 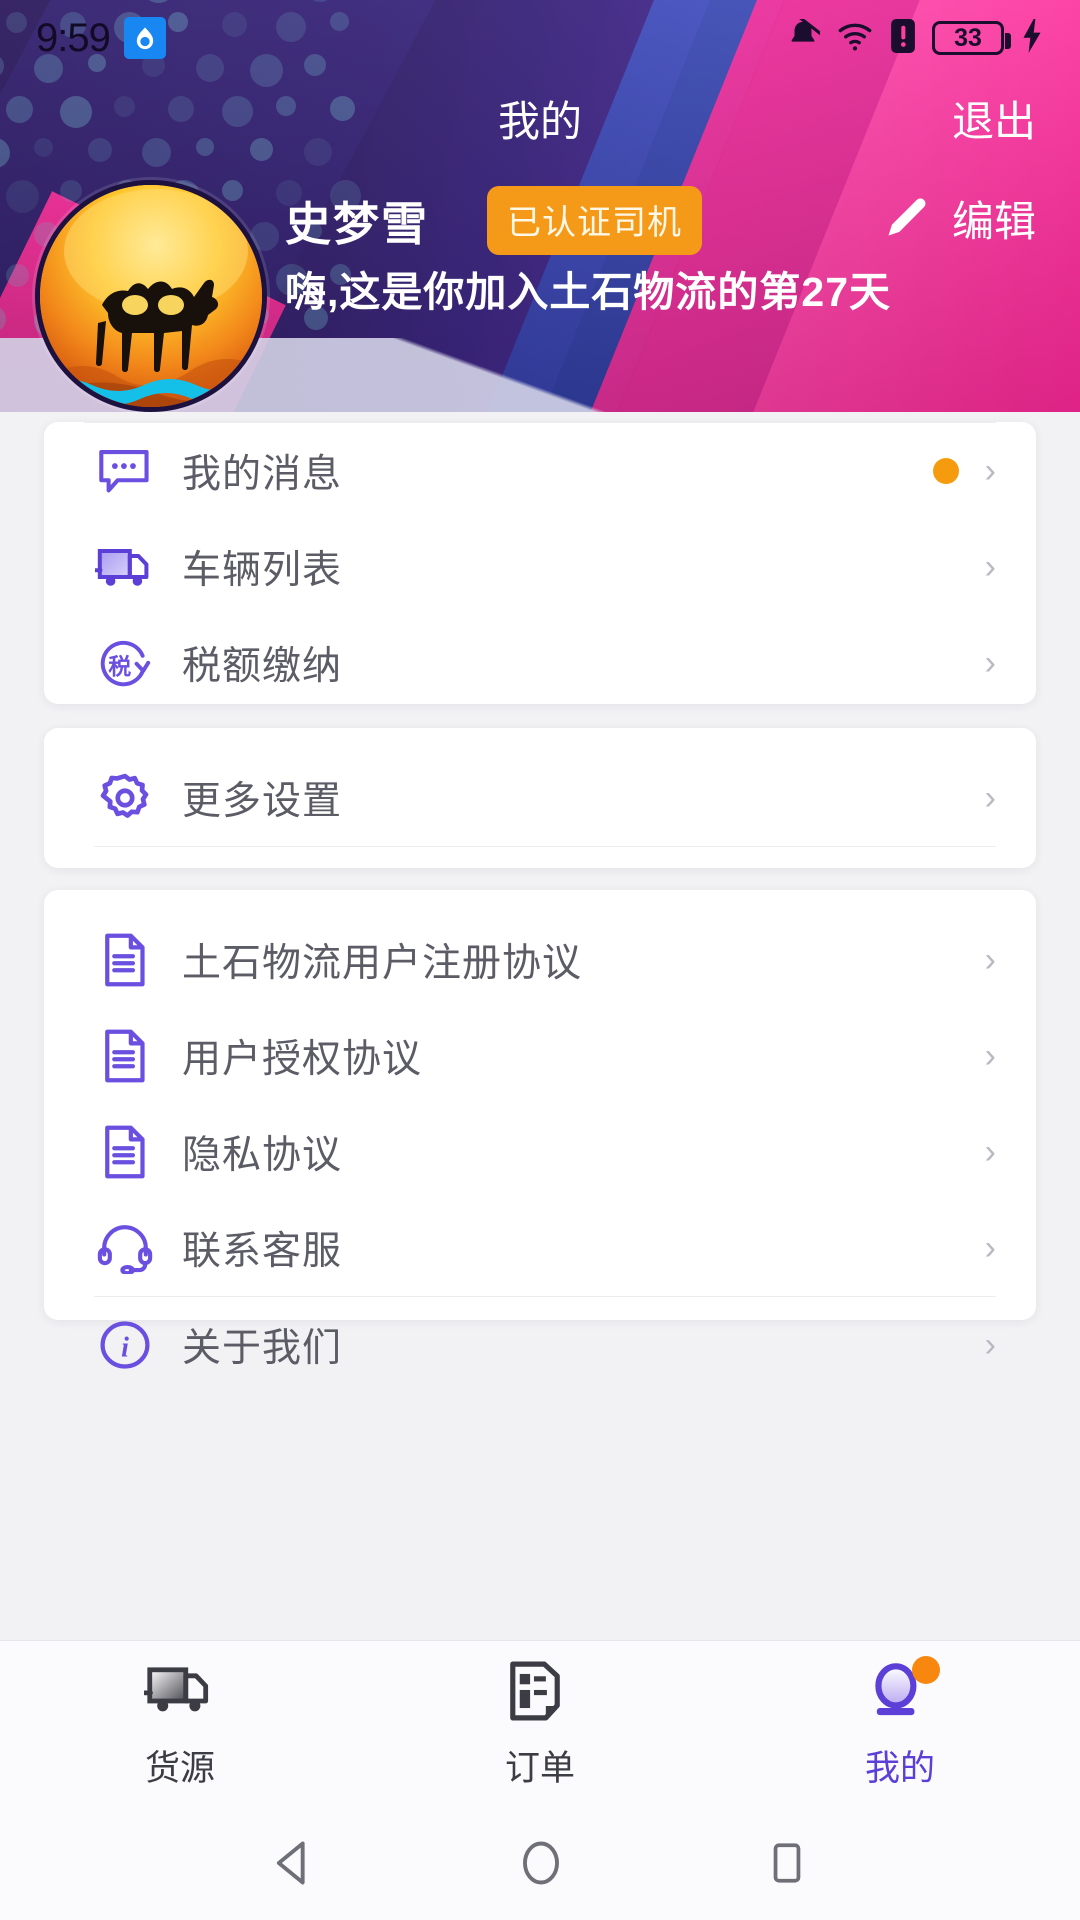 What do you see at coordinates (993, 221) in the screenshot?
I see `edit-label: 编辑` at bounding box center [993, 221].